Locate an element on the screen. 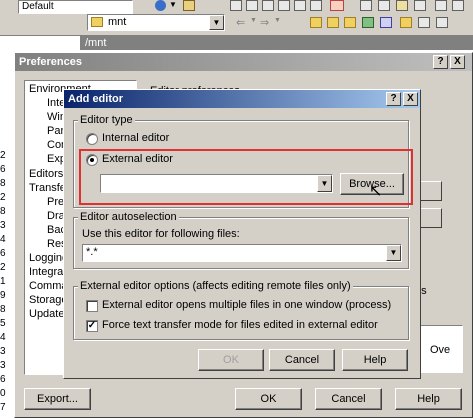 Image resolution: width=473 pixels, height=418 pixels. force-text-checkbox: ✓ is located at coordinates (92, 326).